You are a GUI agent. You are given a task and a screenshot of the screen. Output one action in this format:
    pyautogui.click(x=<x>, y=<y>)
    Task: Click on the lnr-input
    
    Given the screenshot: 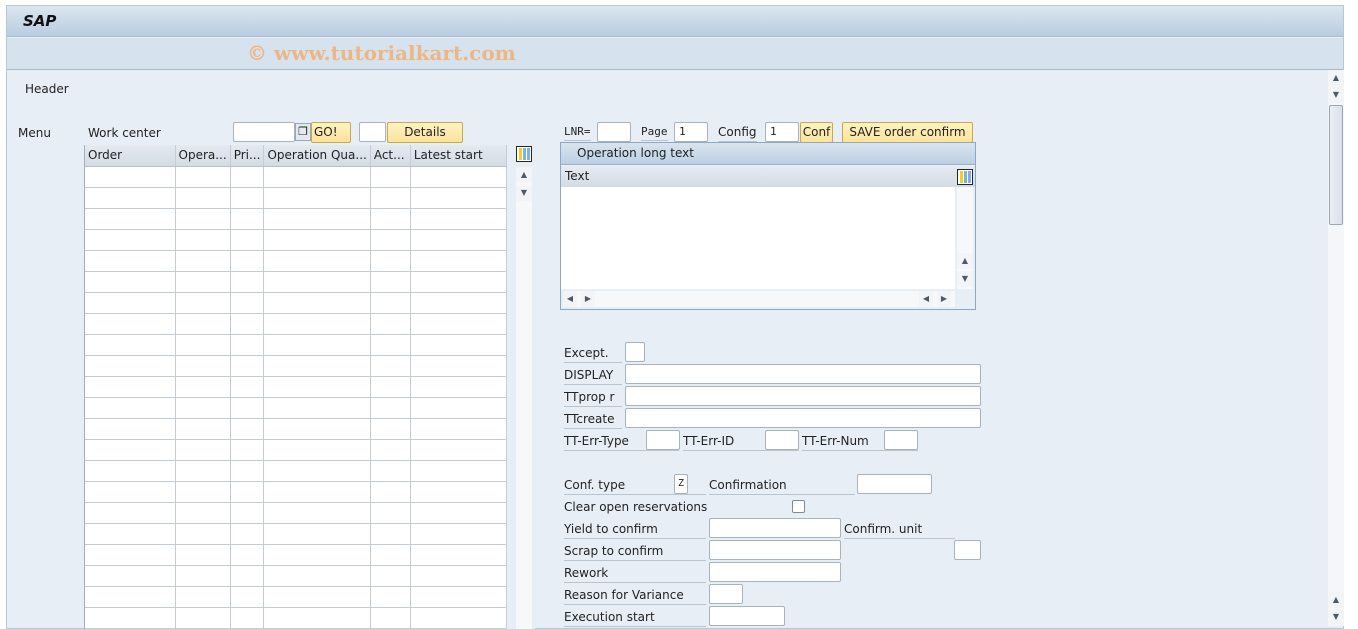 What is the action you would take?
    pyautogui.click(x=614, y=132)
    